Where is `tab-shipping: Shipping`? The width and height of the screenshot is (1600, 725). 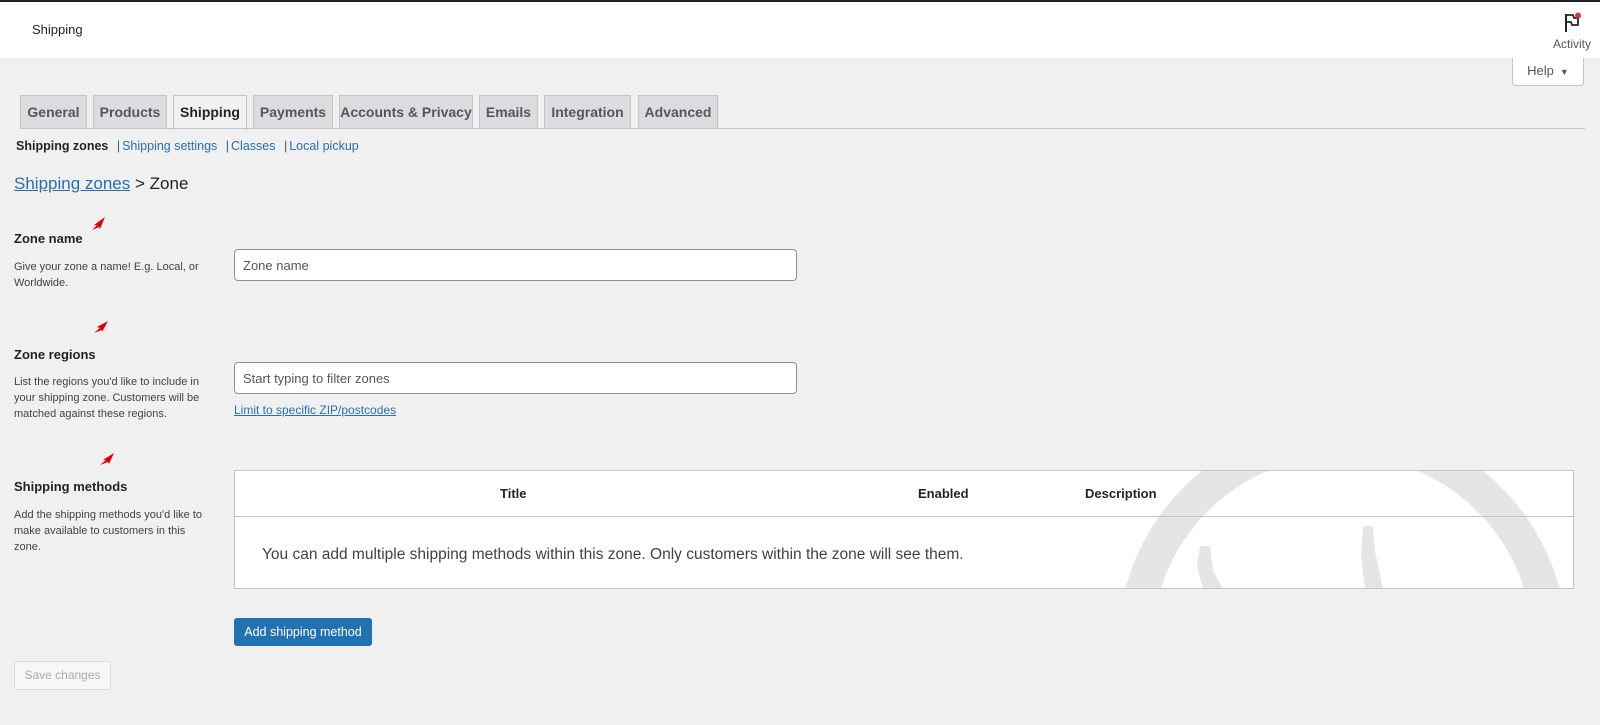 tab-shipping: Shipping is located at coordinates (210, 112).